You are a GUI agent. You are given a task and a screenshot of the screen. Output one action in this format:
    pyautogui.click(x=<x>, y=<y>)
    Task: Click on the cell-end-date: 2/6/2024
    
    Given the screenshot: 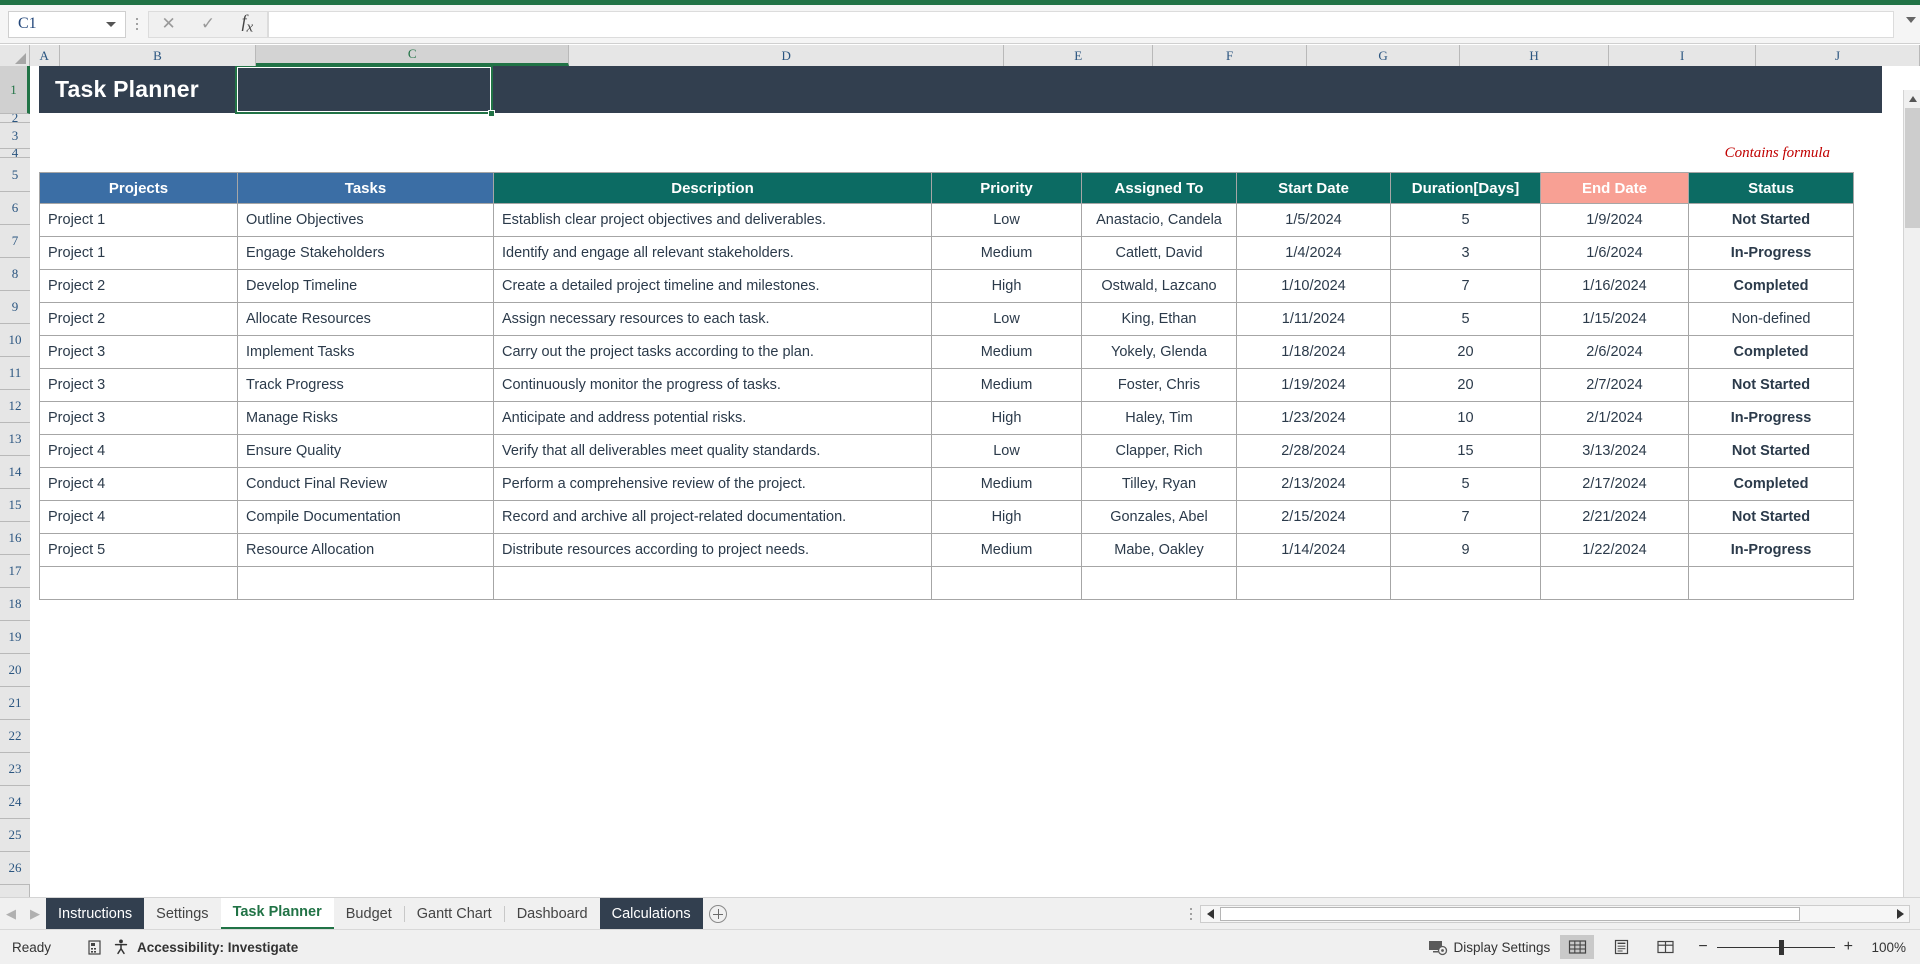 What is the action you would take?
    pyautogui.click(x=1614, y=352)
    